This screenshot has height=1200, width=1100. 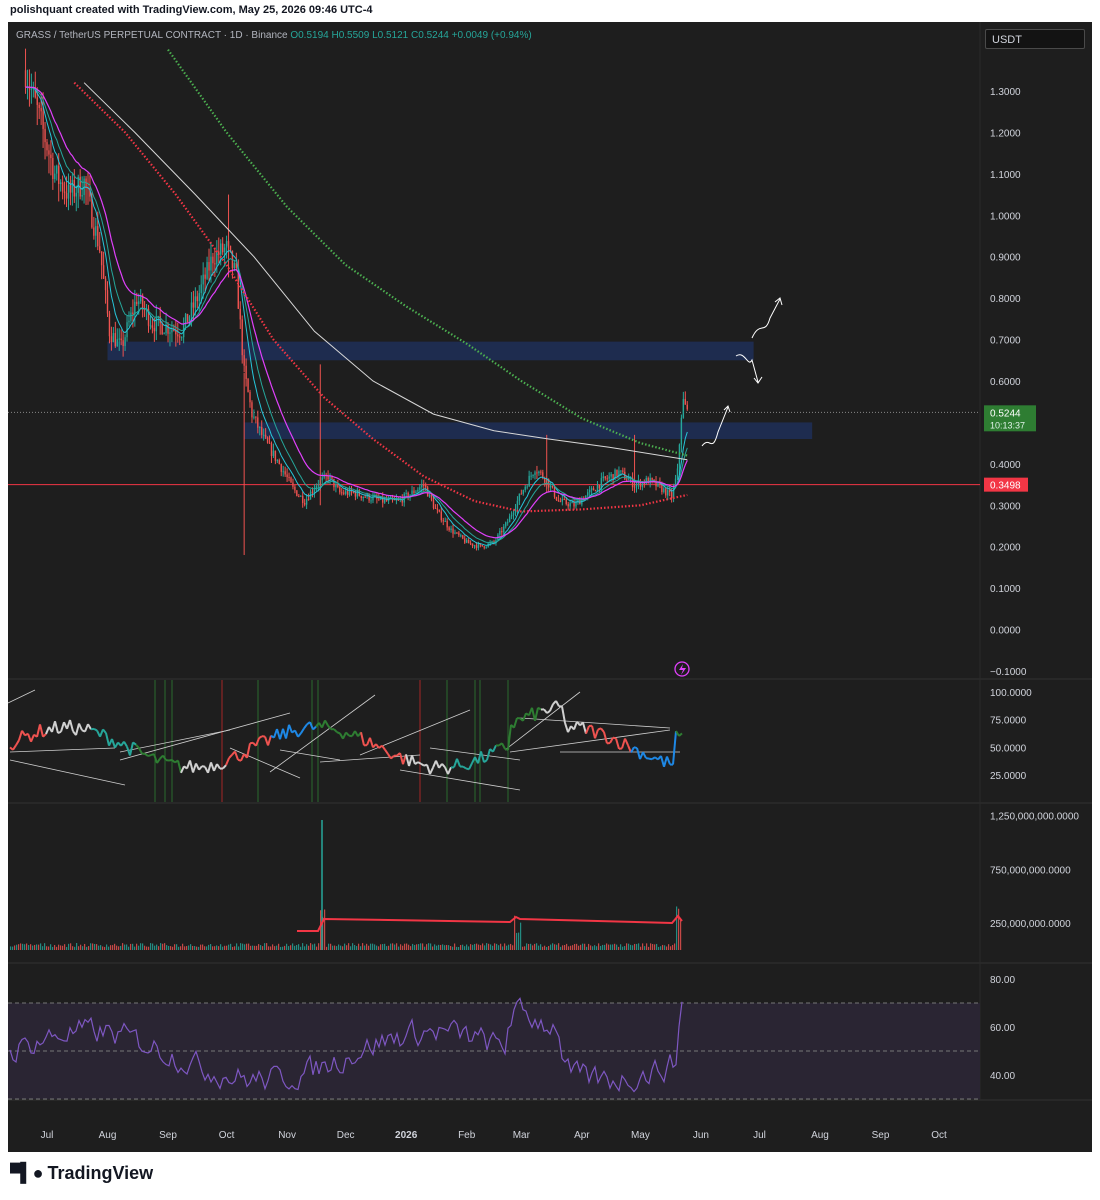 What do you see at coordinates (26, 1173) in the screenshot?
I see `tradingview-logo-icon: ▀▍●` at bounding box center [26, 1173].